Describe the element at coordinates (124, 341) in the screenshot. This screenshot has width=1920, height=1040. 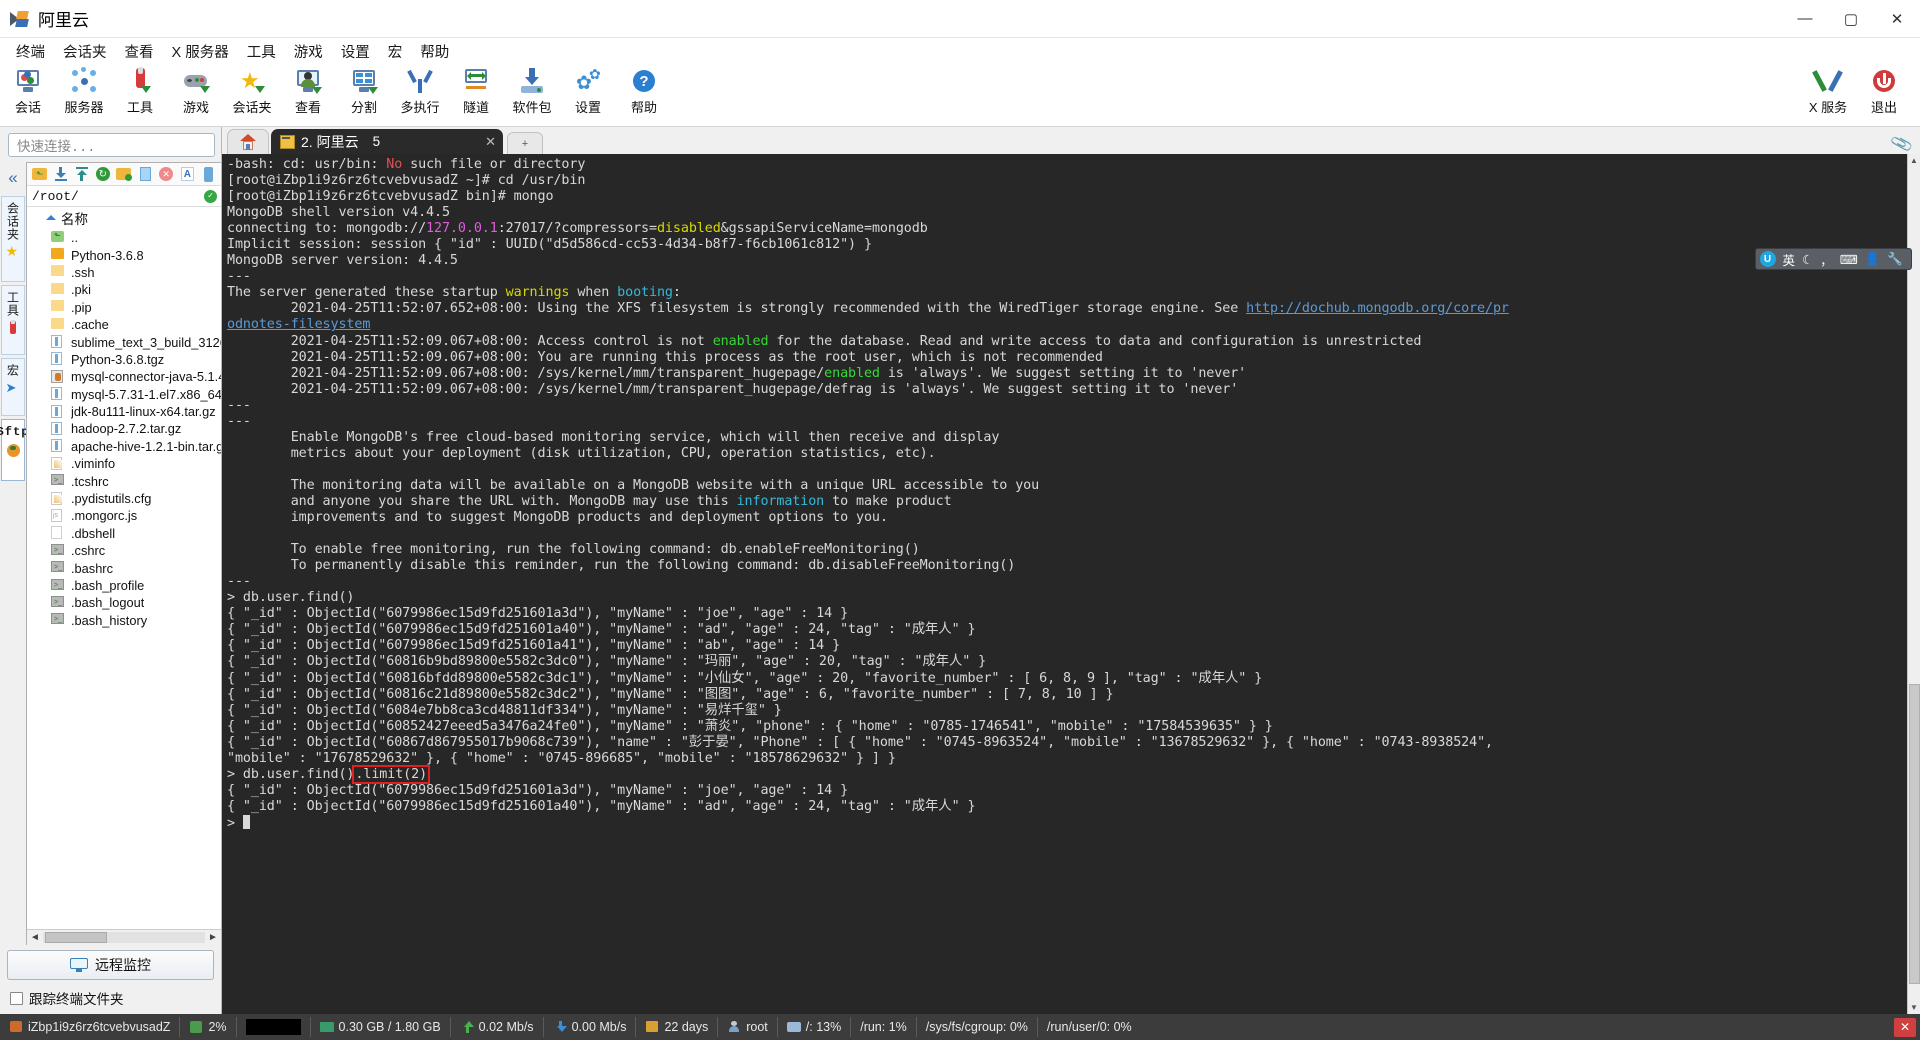
I see `file-list-item: sublime_text_3_build_3126_x64.t` at that location.